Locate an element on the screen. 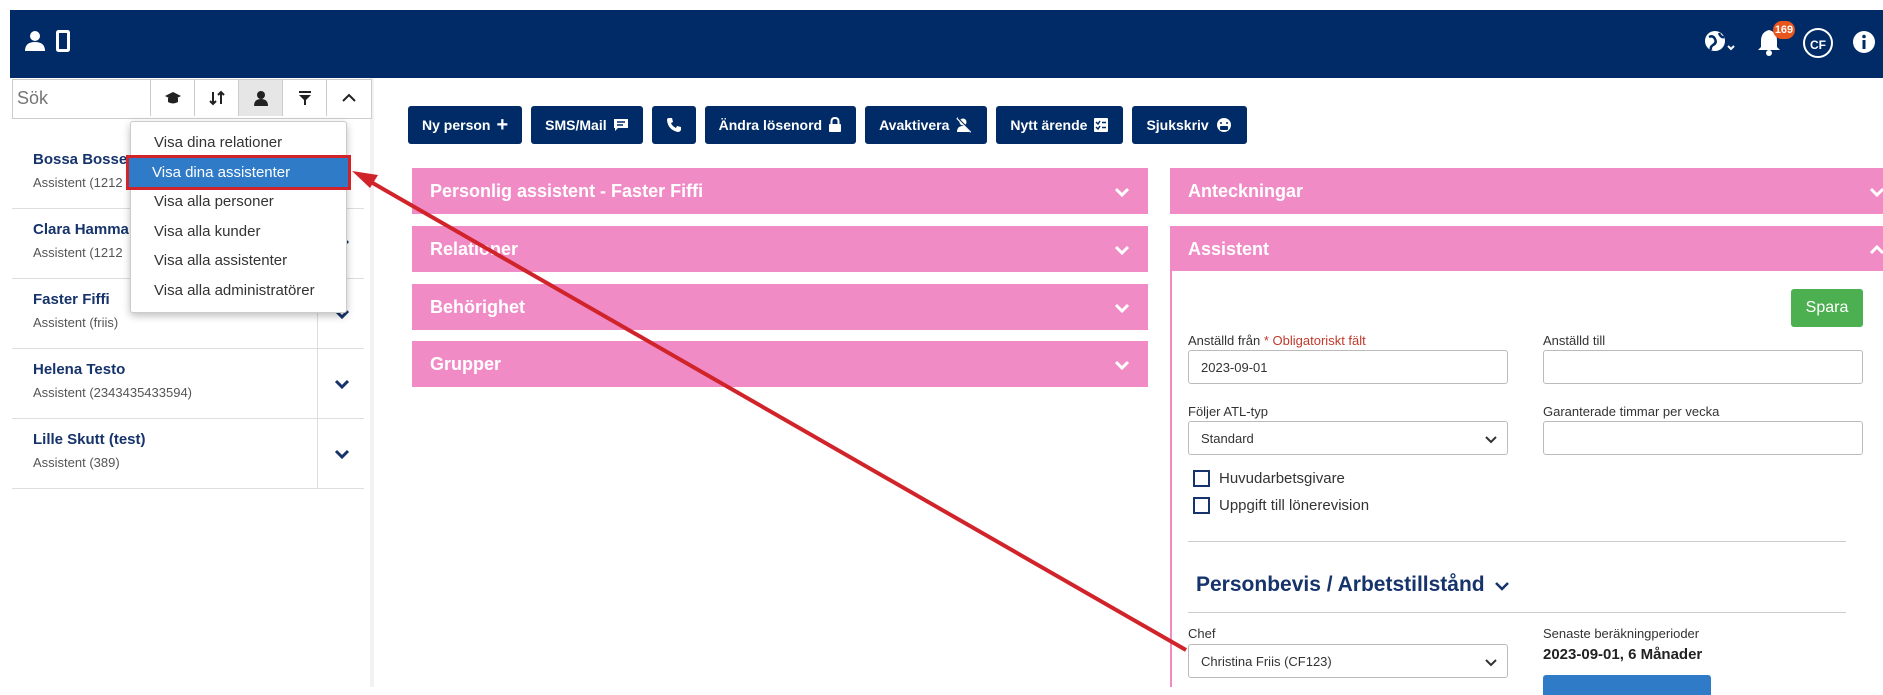  person-name: Clara Hamma is located at coordinates (81, 229).